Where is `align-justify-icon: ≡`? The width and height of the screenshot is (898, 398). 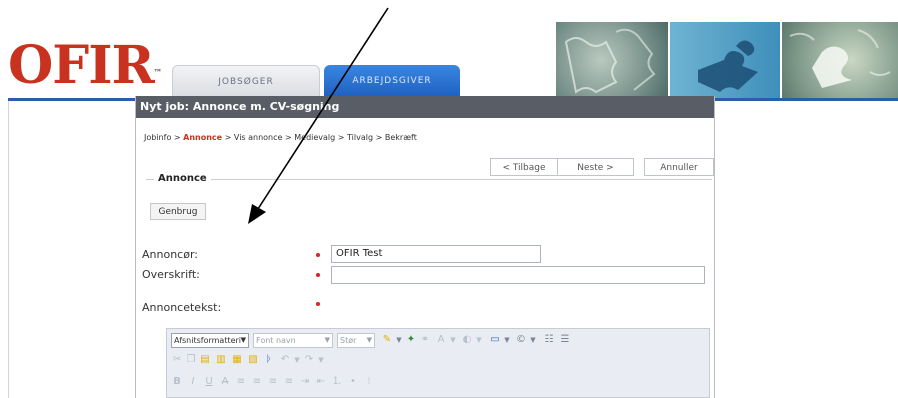 align-justify-icon: ≡ is located at coordinates (289, 382).